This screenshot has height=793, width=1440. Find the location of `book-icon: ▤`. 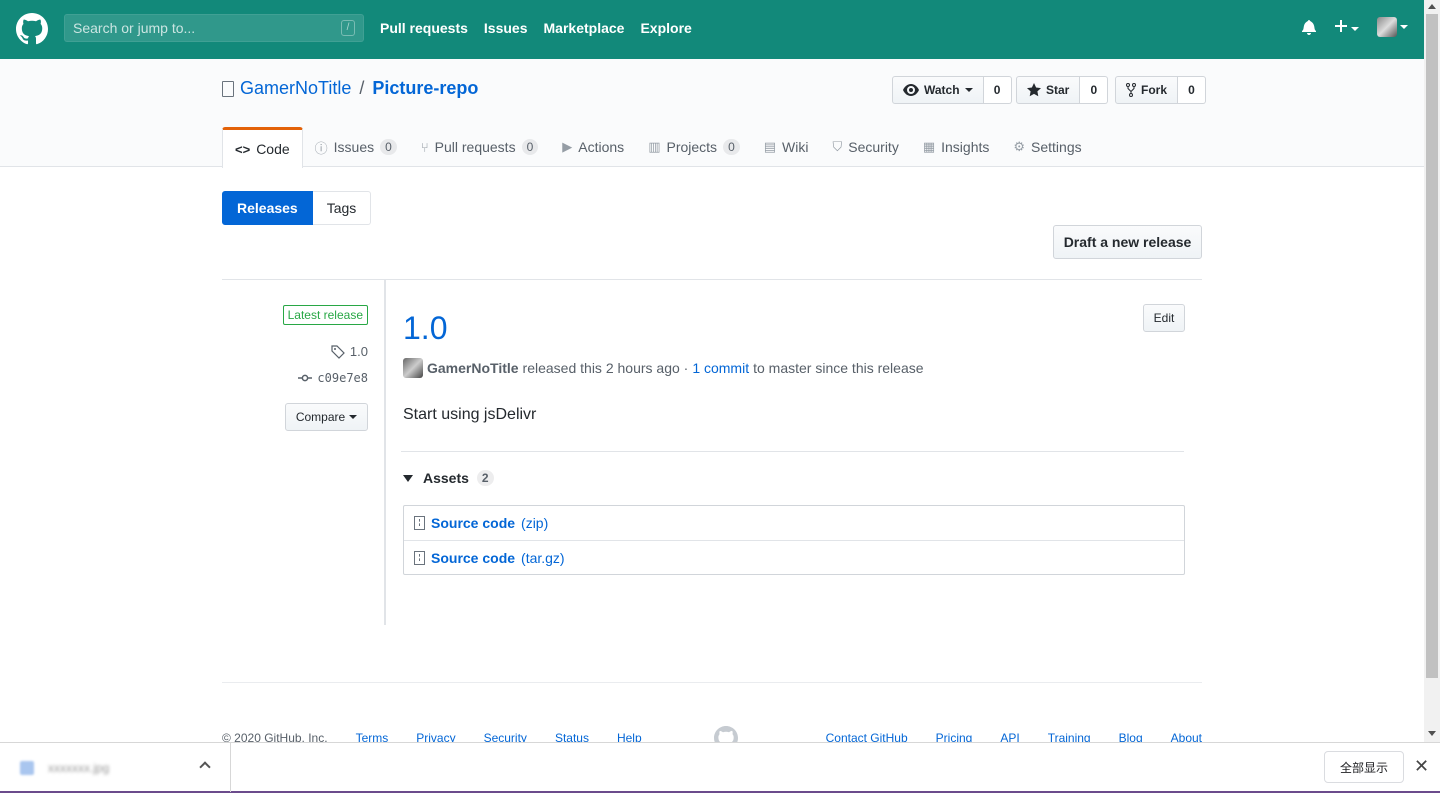

book-icon: ▤ is located at coordinates (770, 146).